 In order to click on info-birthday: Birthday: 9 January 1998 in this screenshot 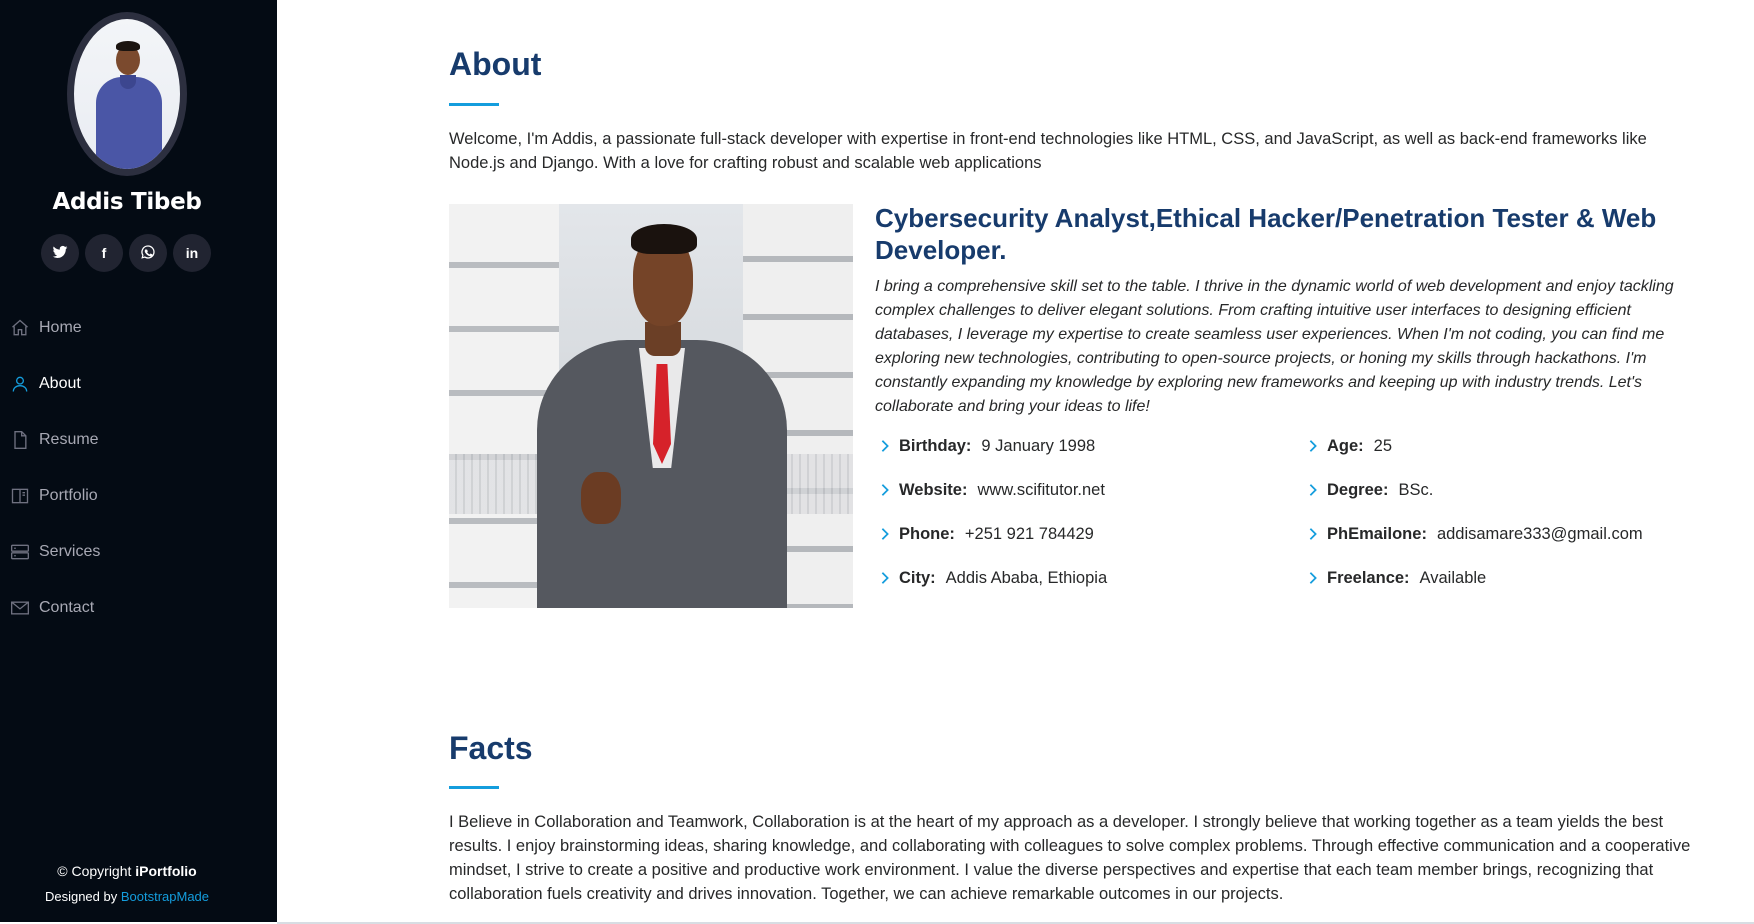, I will do `click(986, 446)`.